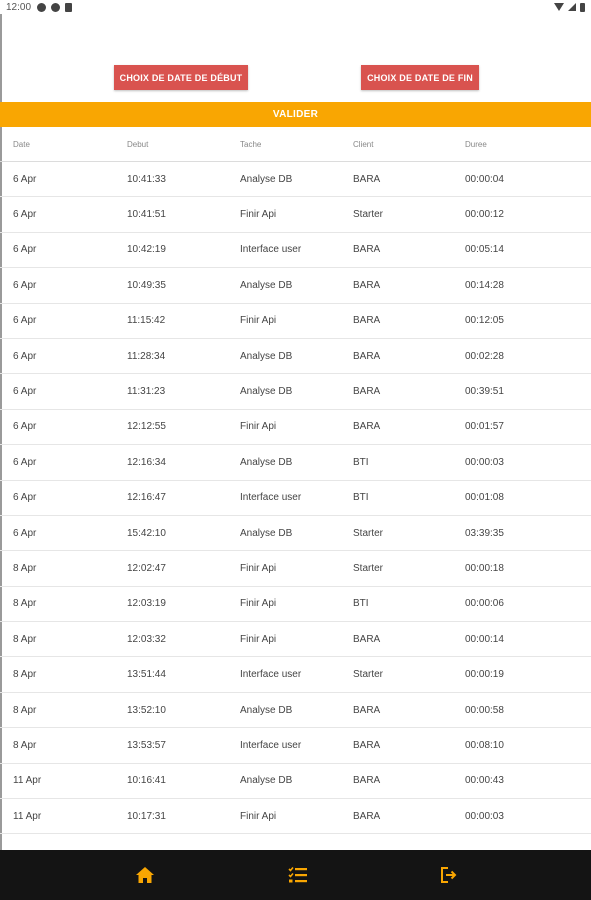 Image resolution: width=591 pixels, height=900 pixels. Describe the element at coordinates (146, 321) in the screenshot. I see `cell-start: 11:15:42` at that location.